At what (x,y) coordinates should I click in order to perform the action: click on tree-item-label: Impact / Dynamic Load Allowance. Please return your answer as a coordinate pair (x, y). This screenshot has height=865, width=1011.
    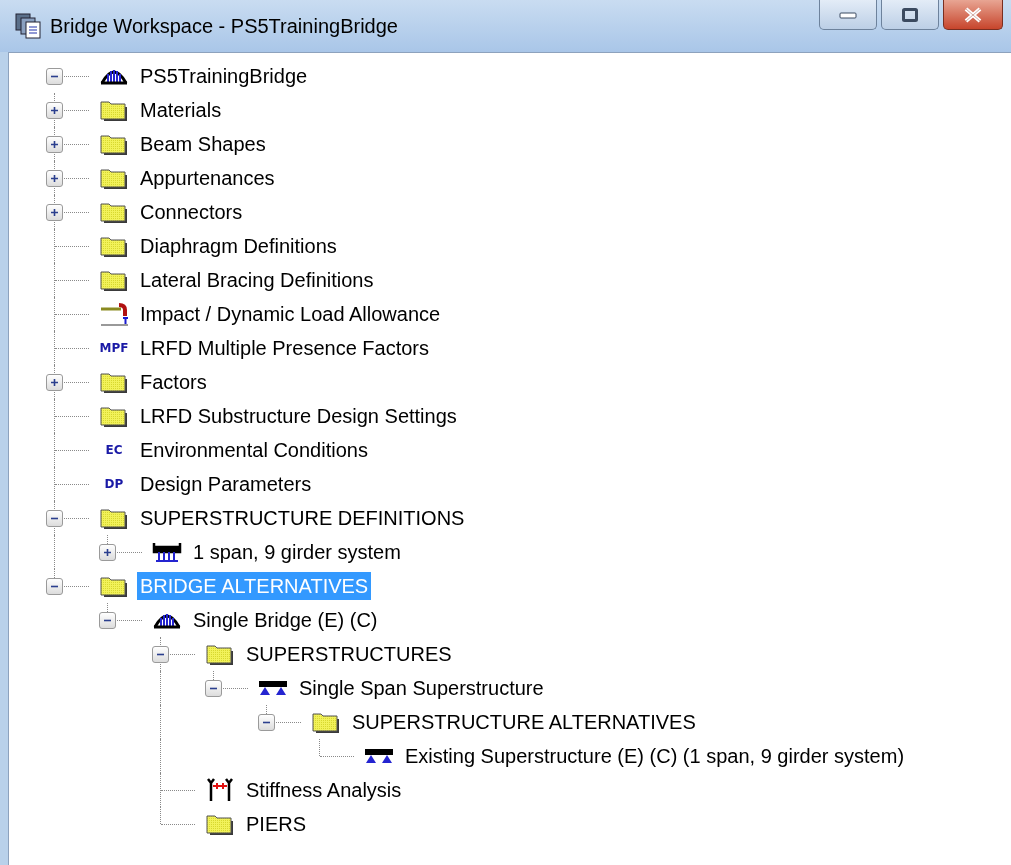
    Looking at the image, I should click on (290, 314).